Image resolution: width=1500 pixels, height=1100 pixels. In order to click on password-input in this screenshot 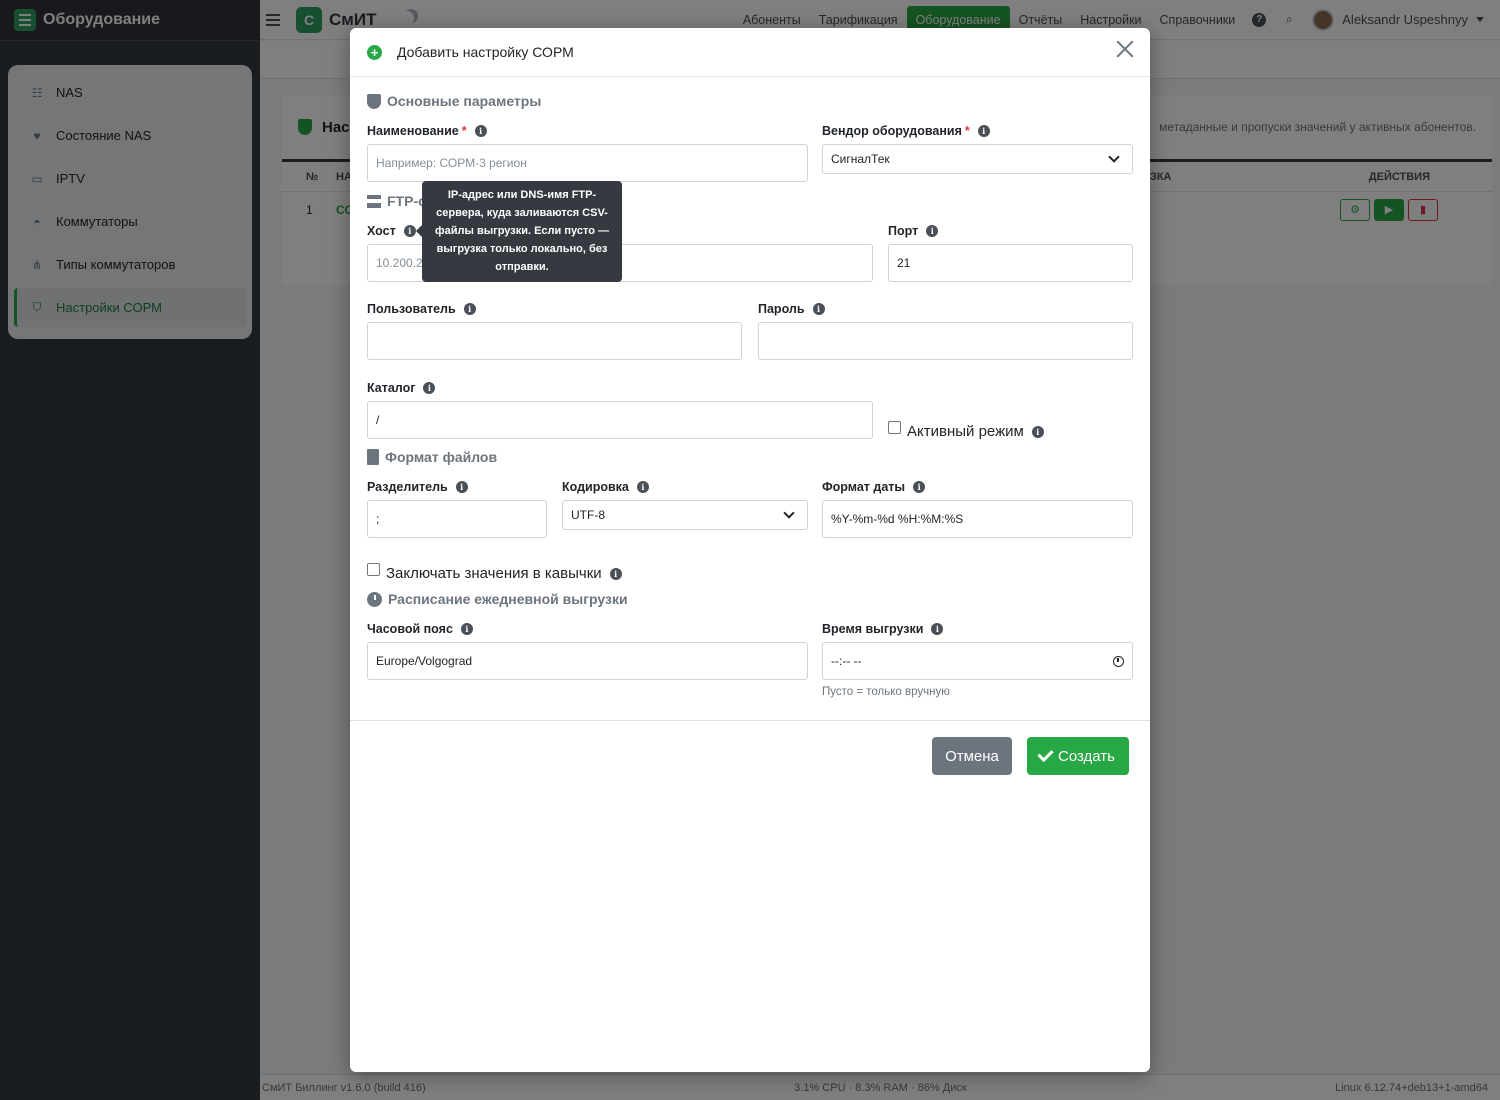, I will do `click(945, 341)`.